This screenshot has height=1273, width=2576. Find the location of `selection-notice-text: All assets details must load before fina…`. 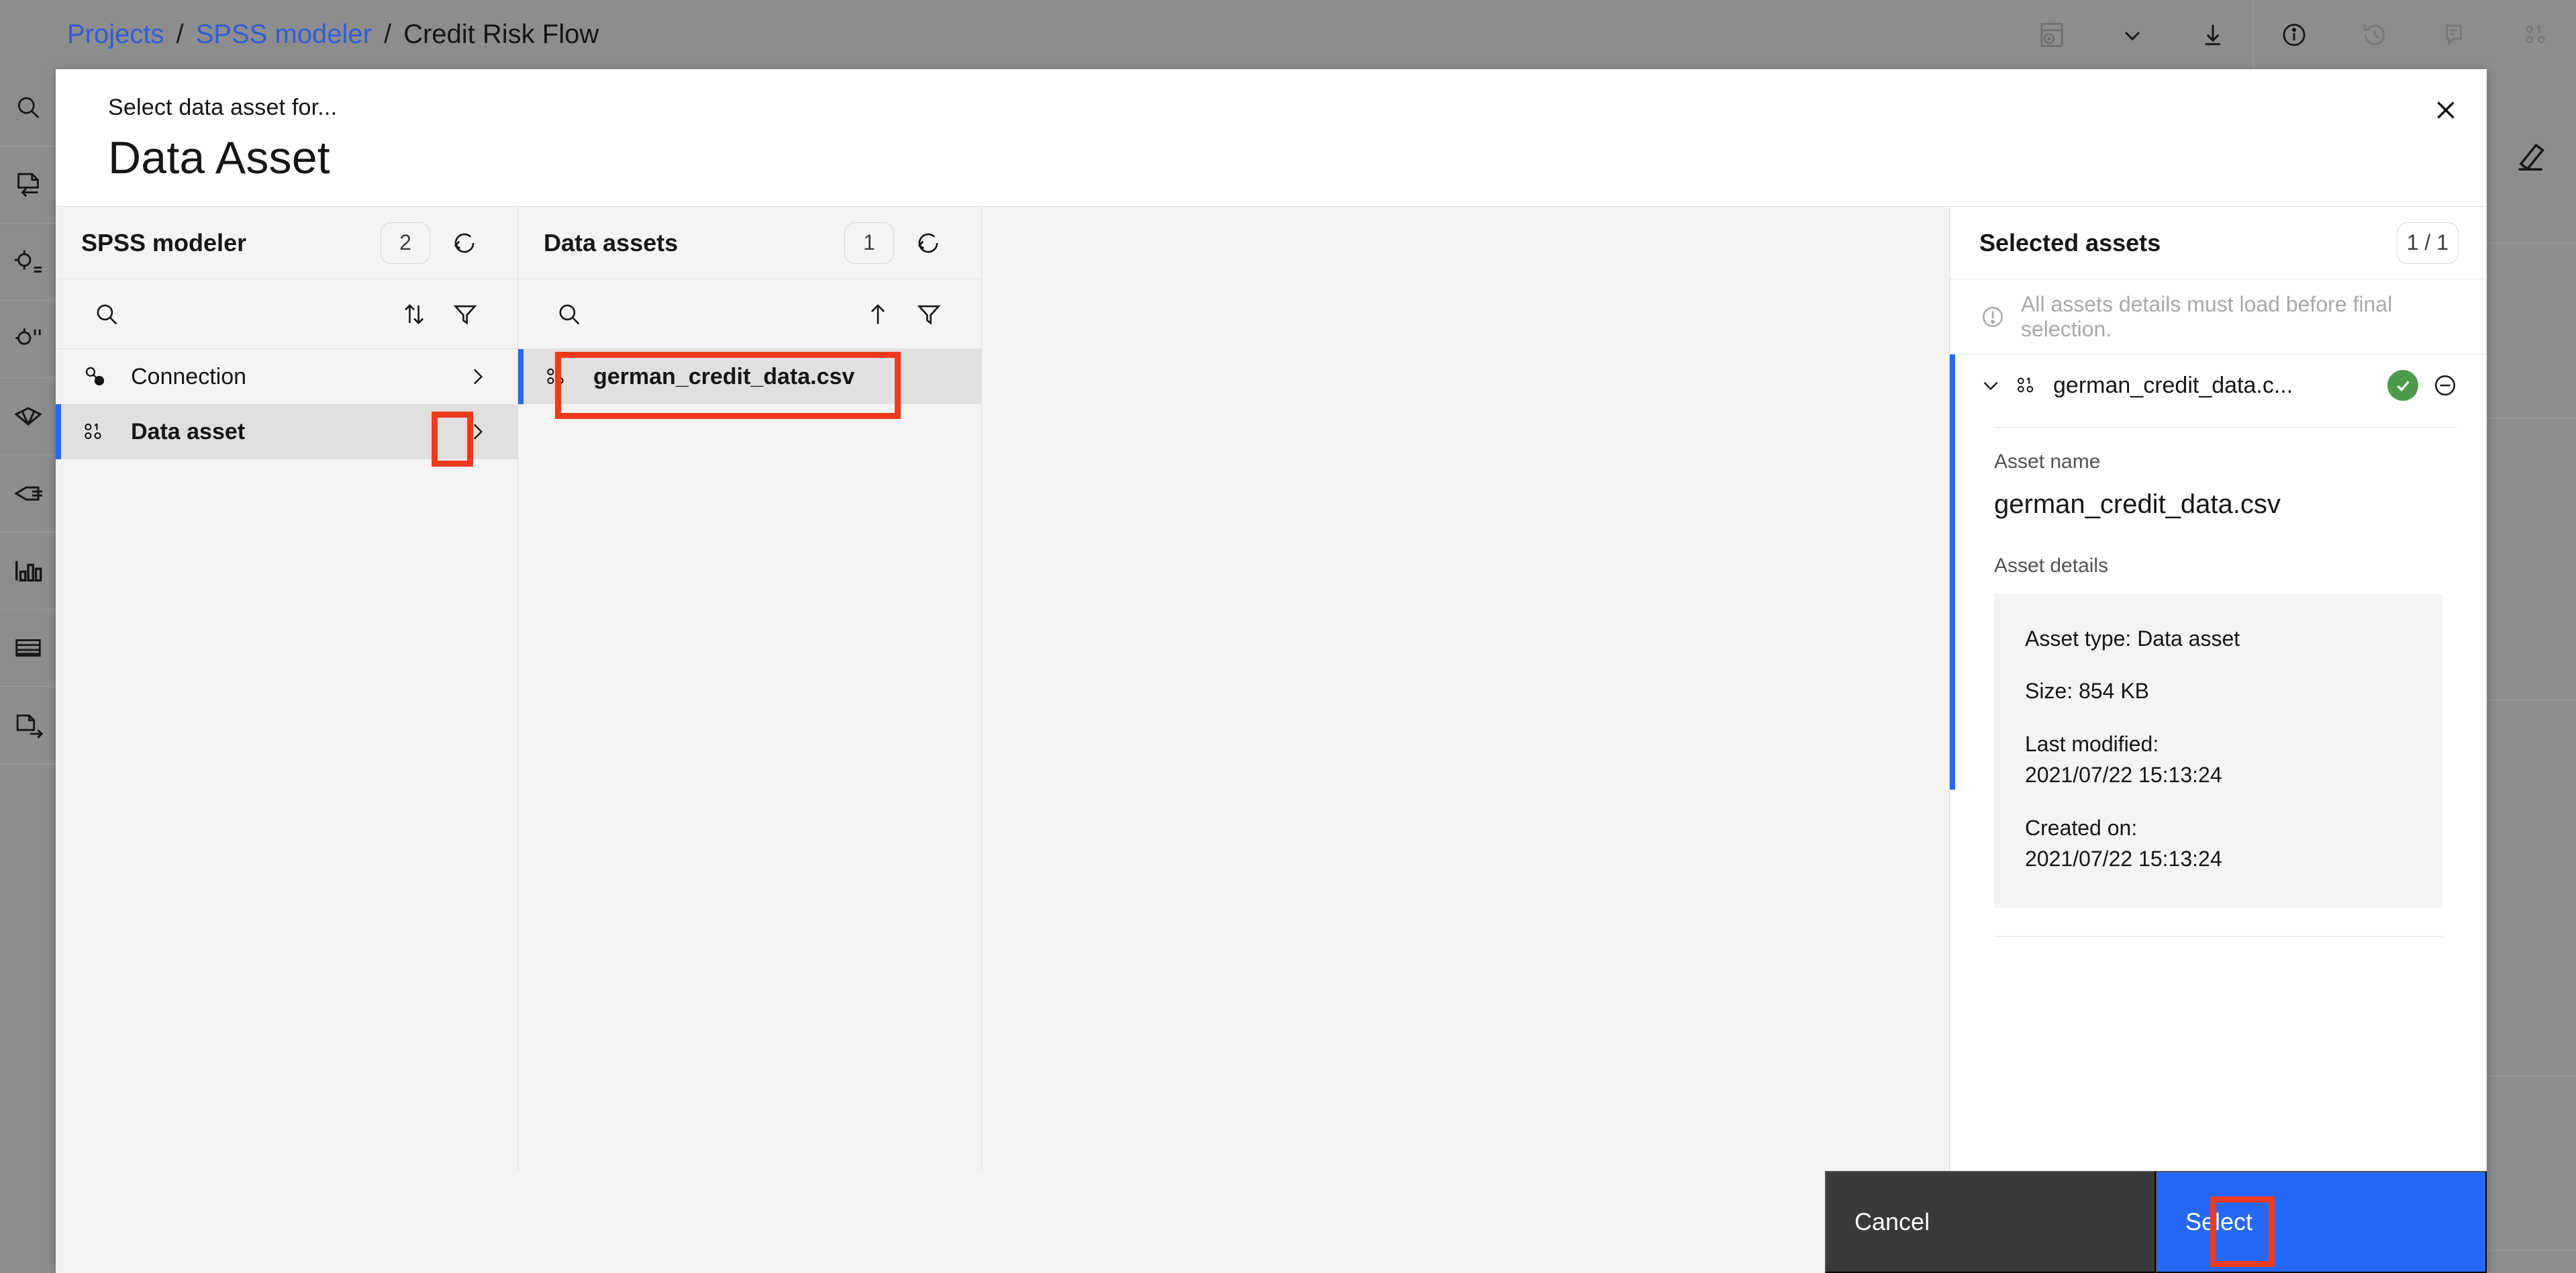

selection-notice-text: All assets details must load before fina… is located at coordinates (2207, 316).